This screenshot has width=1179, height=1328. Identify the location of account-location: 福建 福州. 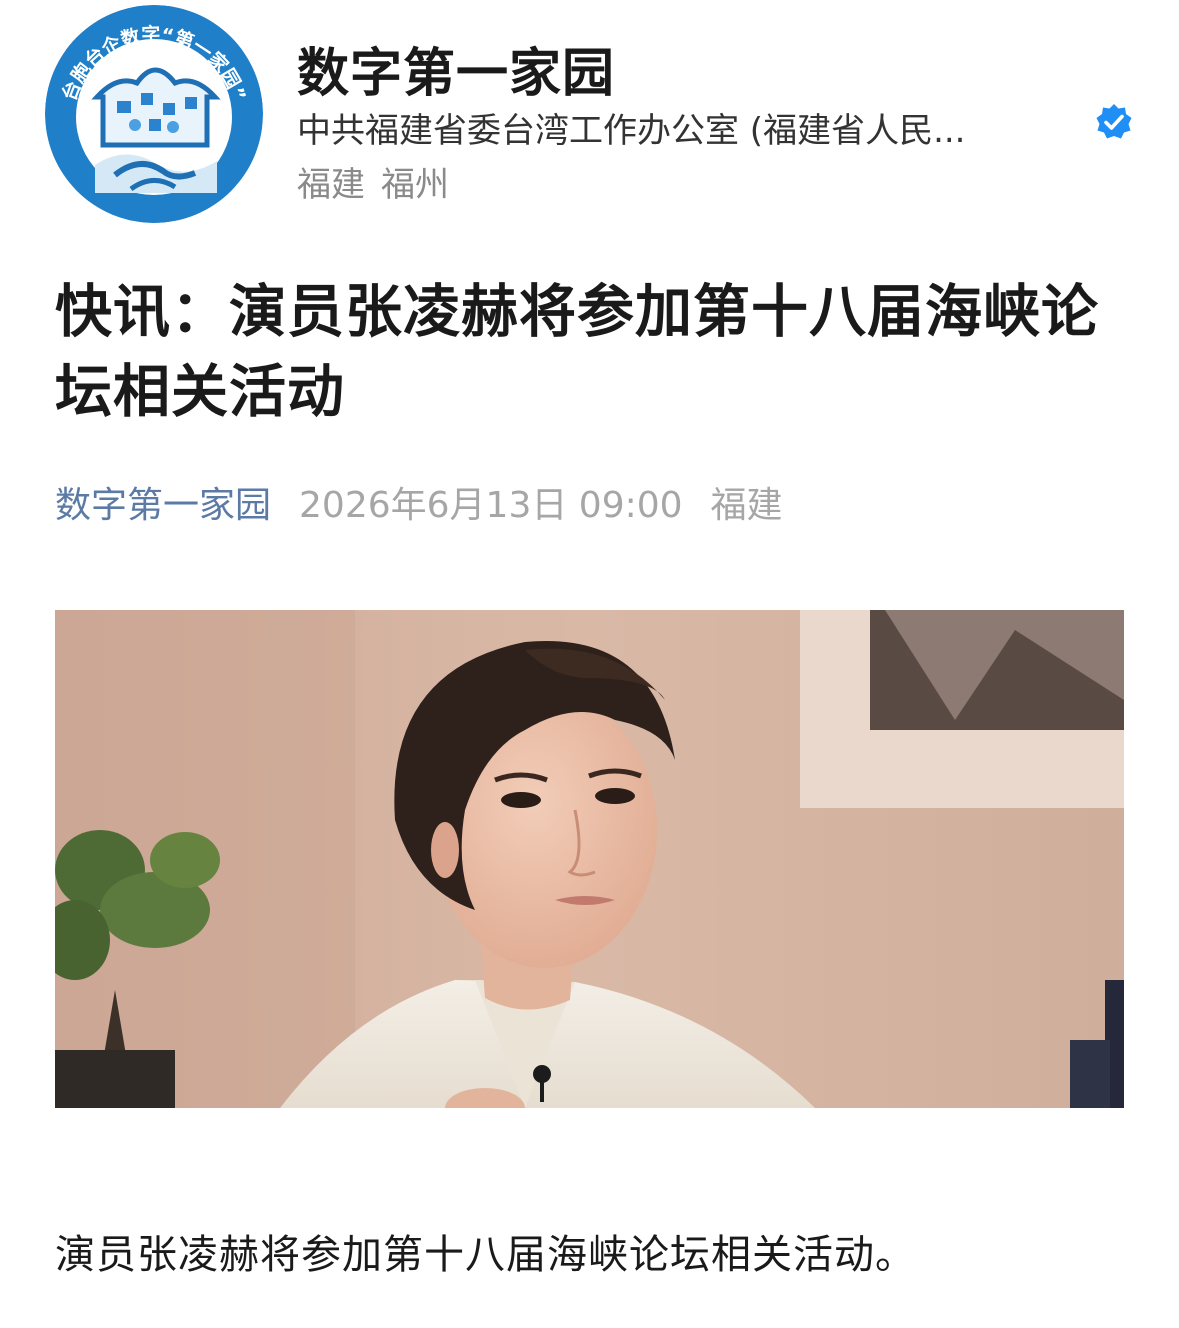
(373, 181).